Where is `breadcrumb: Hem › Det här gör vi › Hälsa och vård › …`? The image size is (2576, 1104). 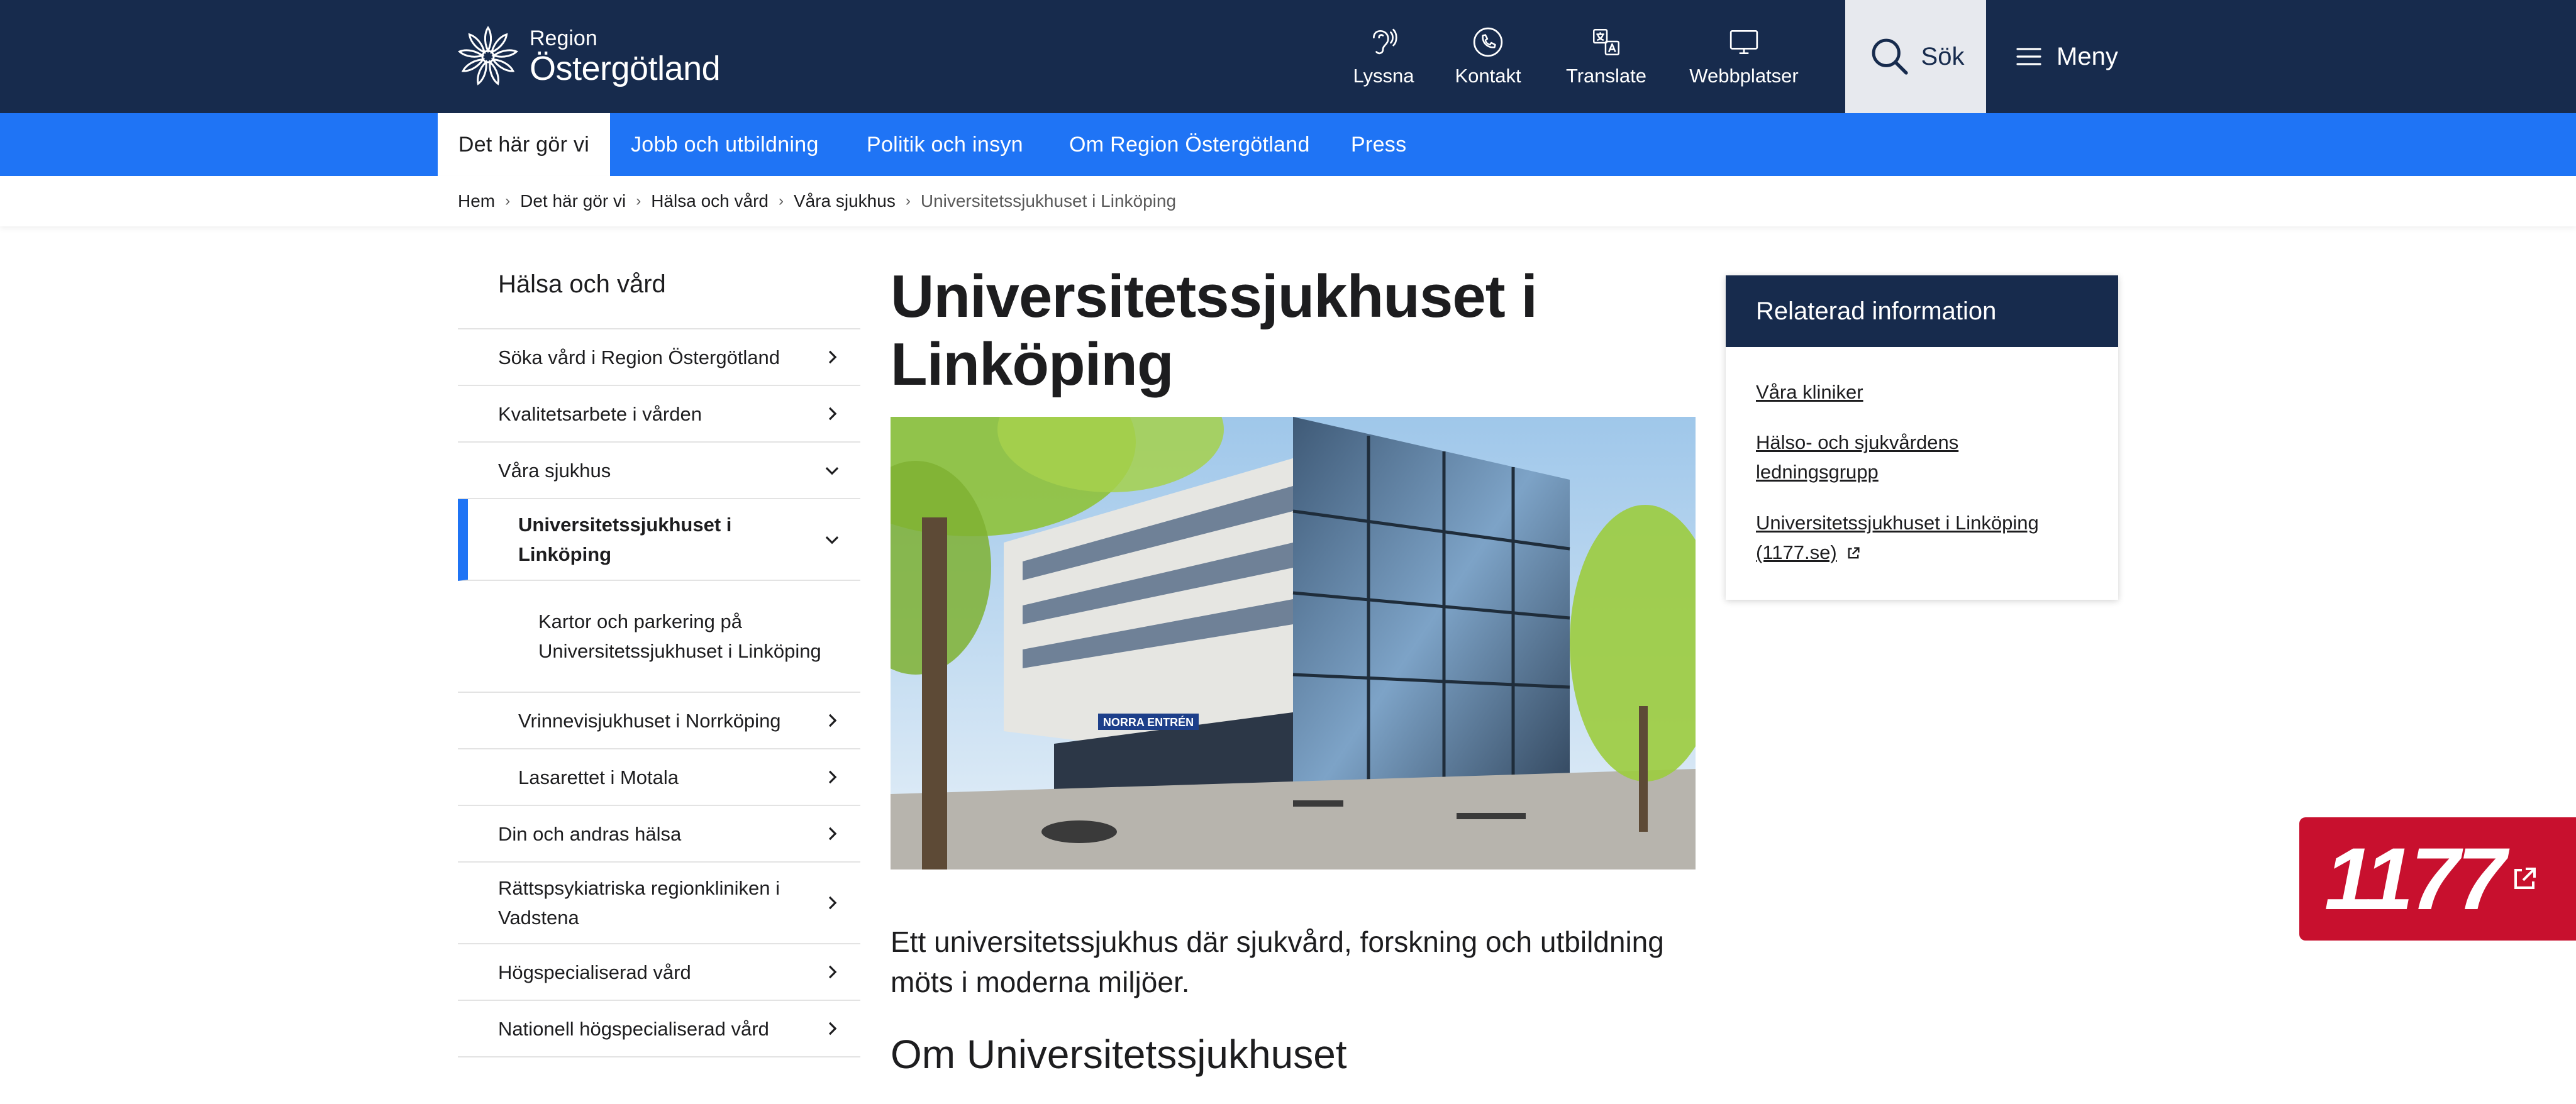 breadcrumb: Hem › Det här gör vi › Hälsa och vård › … is located at coordinates (817, 201).